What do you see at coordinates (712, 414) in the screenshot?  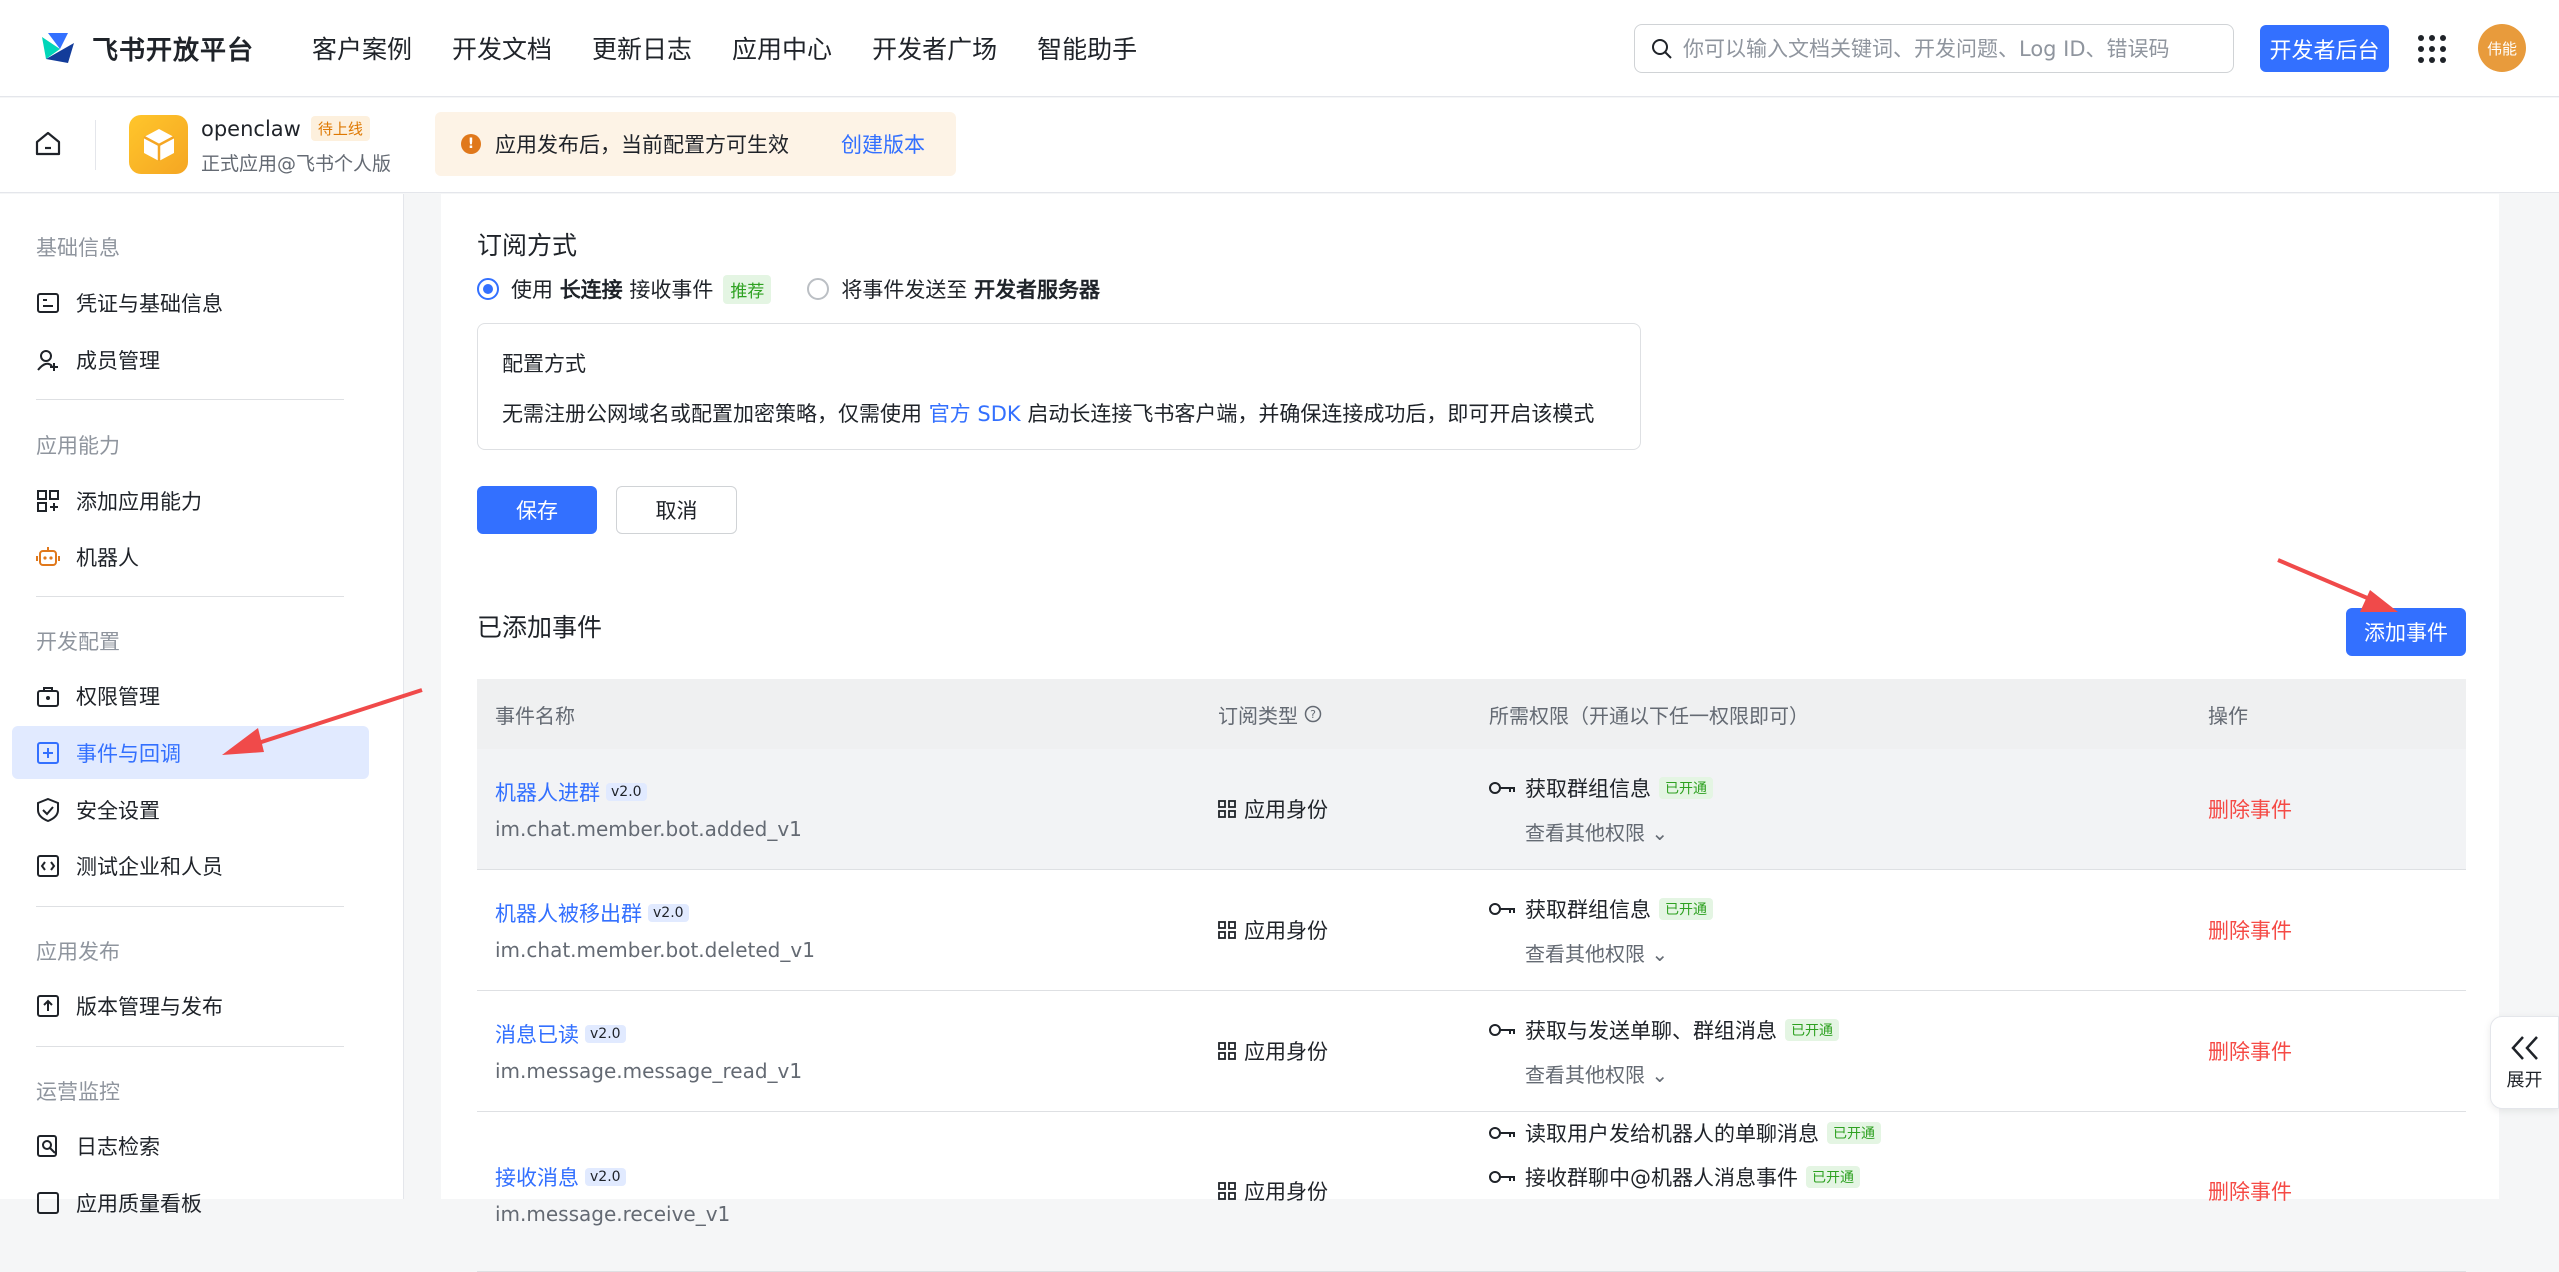 I see `config-desc-prefix: 无需注册公网域名或配置加密策略，仅需使用` at bounding box center [712, 414].